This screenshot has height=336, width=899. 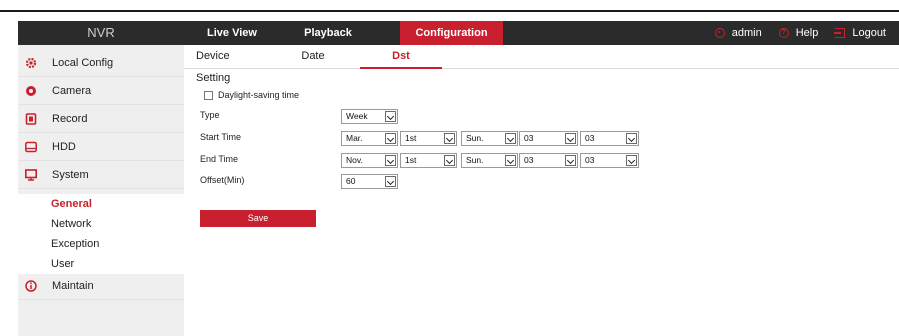 What do you see at coordinates (31, 118) in the screenshot?
I see `record-icon` at bounding box center [31, 118].